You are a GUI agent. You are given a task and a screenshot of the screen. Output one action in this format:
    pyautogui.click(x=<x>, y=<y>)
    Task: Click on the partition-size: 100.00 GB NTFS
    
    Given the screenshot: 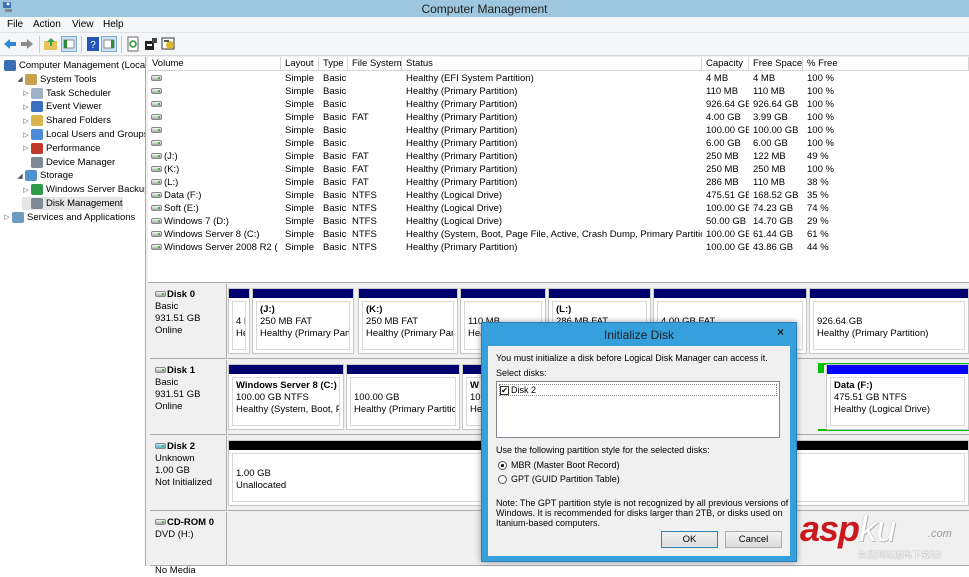 What is the action you would take?
    pyautogui.click(x=272, y=397)
    